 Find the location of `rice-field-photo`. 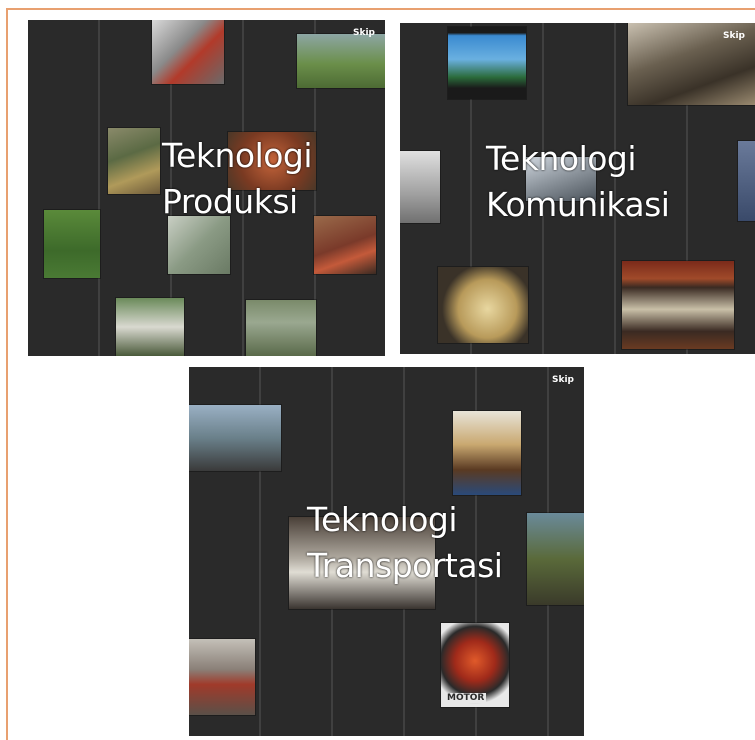

rice-field-photo is located at coordinates (341, 61).